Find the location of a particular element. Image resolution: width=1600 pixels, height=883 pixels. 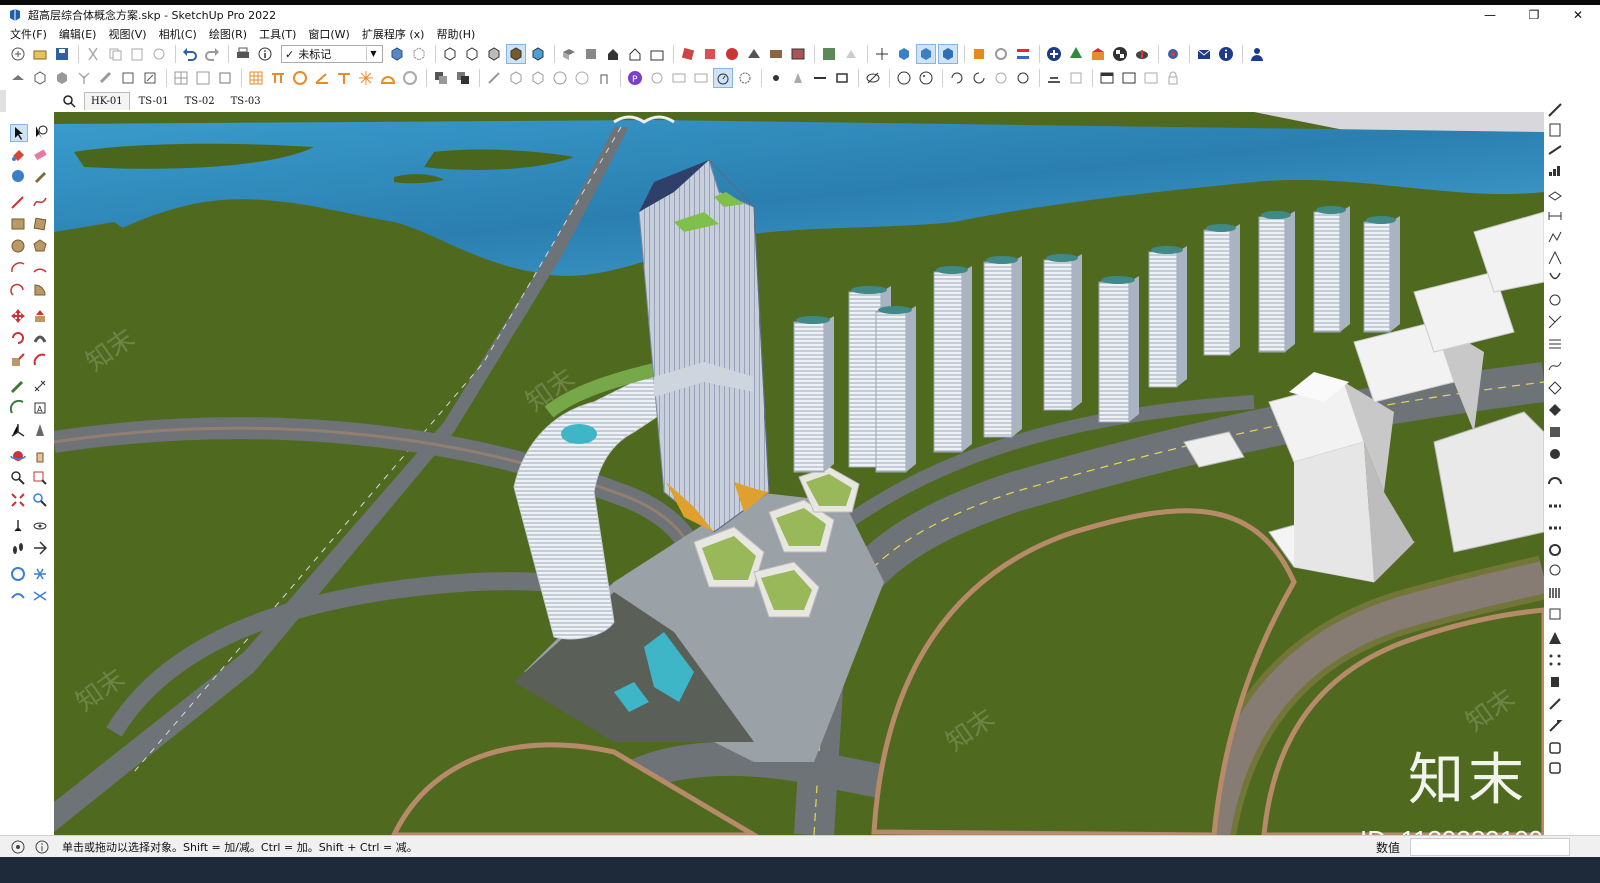

minimize-button: — is located at coordinates (1490, 15).